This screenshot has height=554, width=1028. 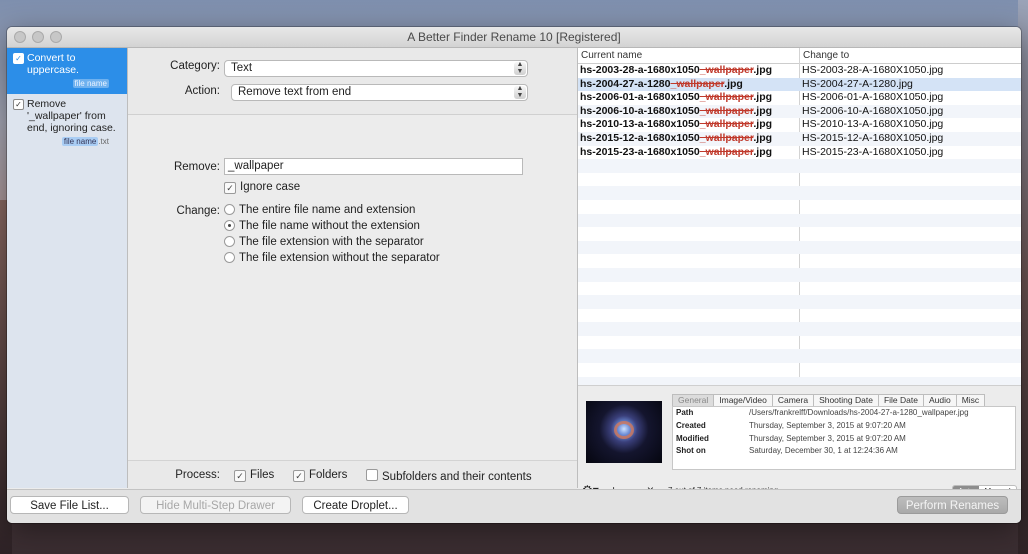 I want to click on action-popup: Remove text from end ▲ ▼, so click(x=379, y=92).